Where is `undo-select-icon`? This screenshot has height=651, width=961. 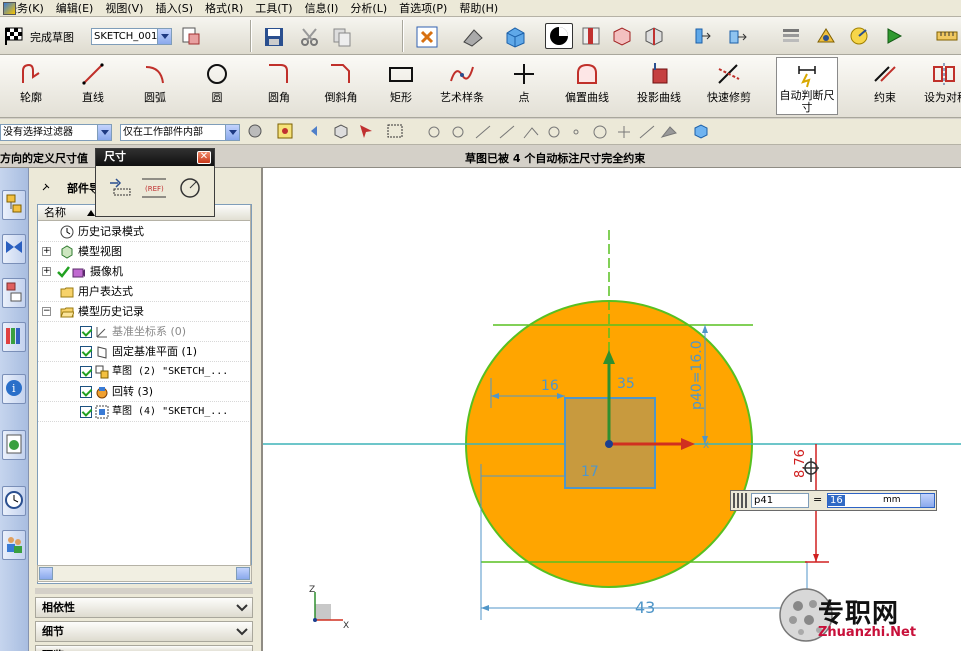
undo-select-icon is located at coordinates (316, 131).